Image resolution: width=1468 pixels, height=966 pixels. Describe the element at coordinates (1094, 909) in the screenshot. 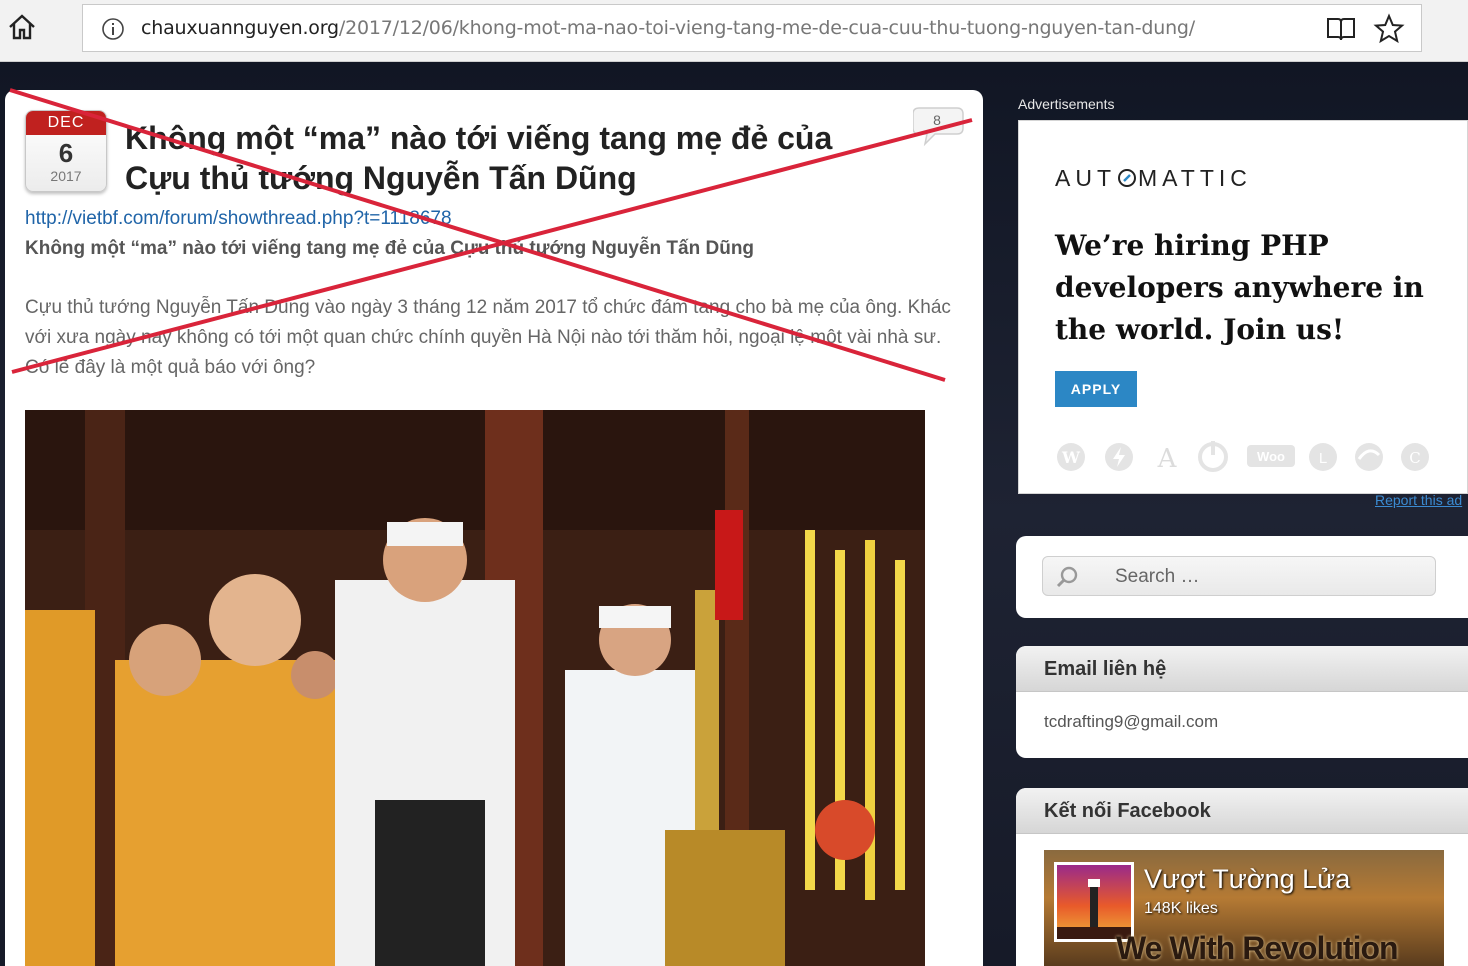

I see `lighthouse-icon` at that location.